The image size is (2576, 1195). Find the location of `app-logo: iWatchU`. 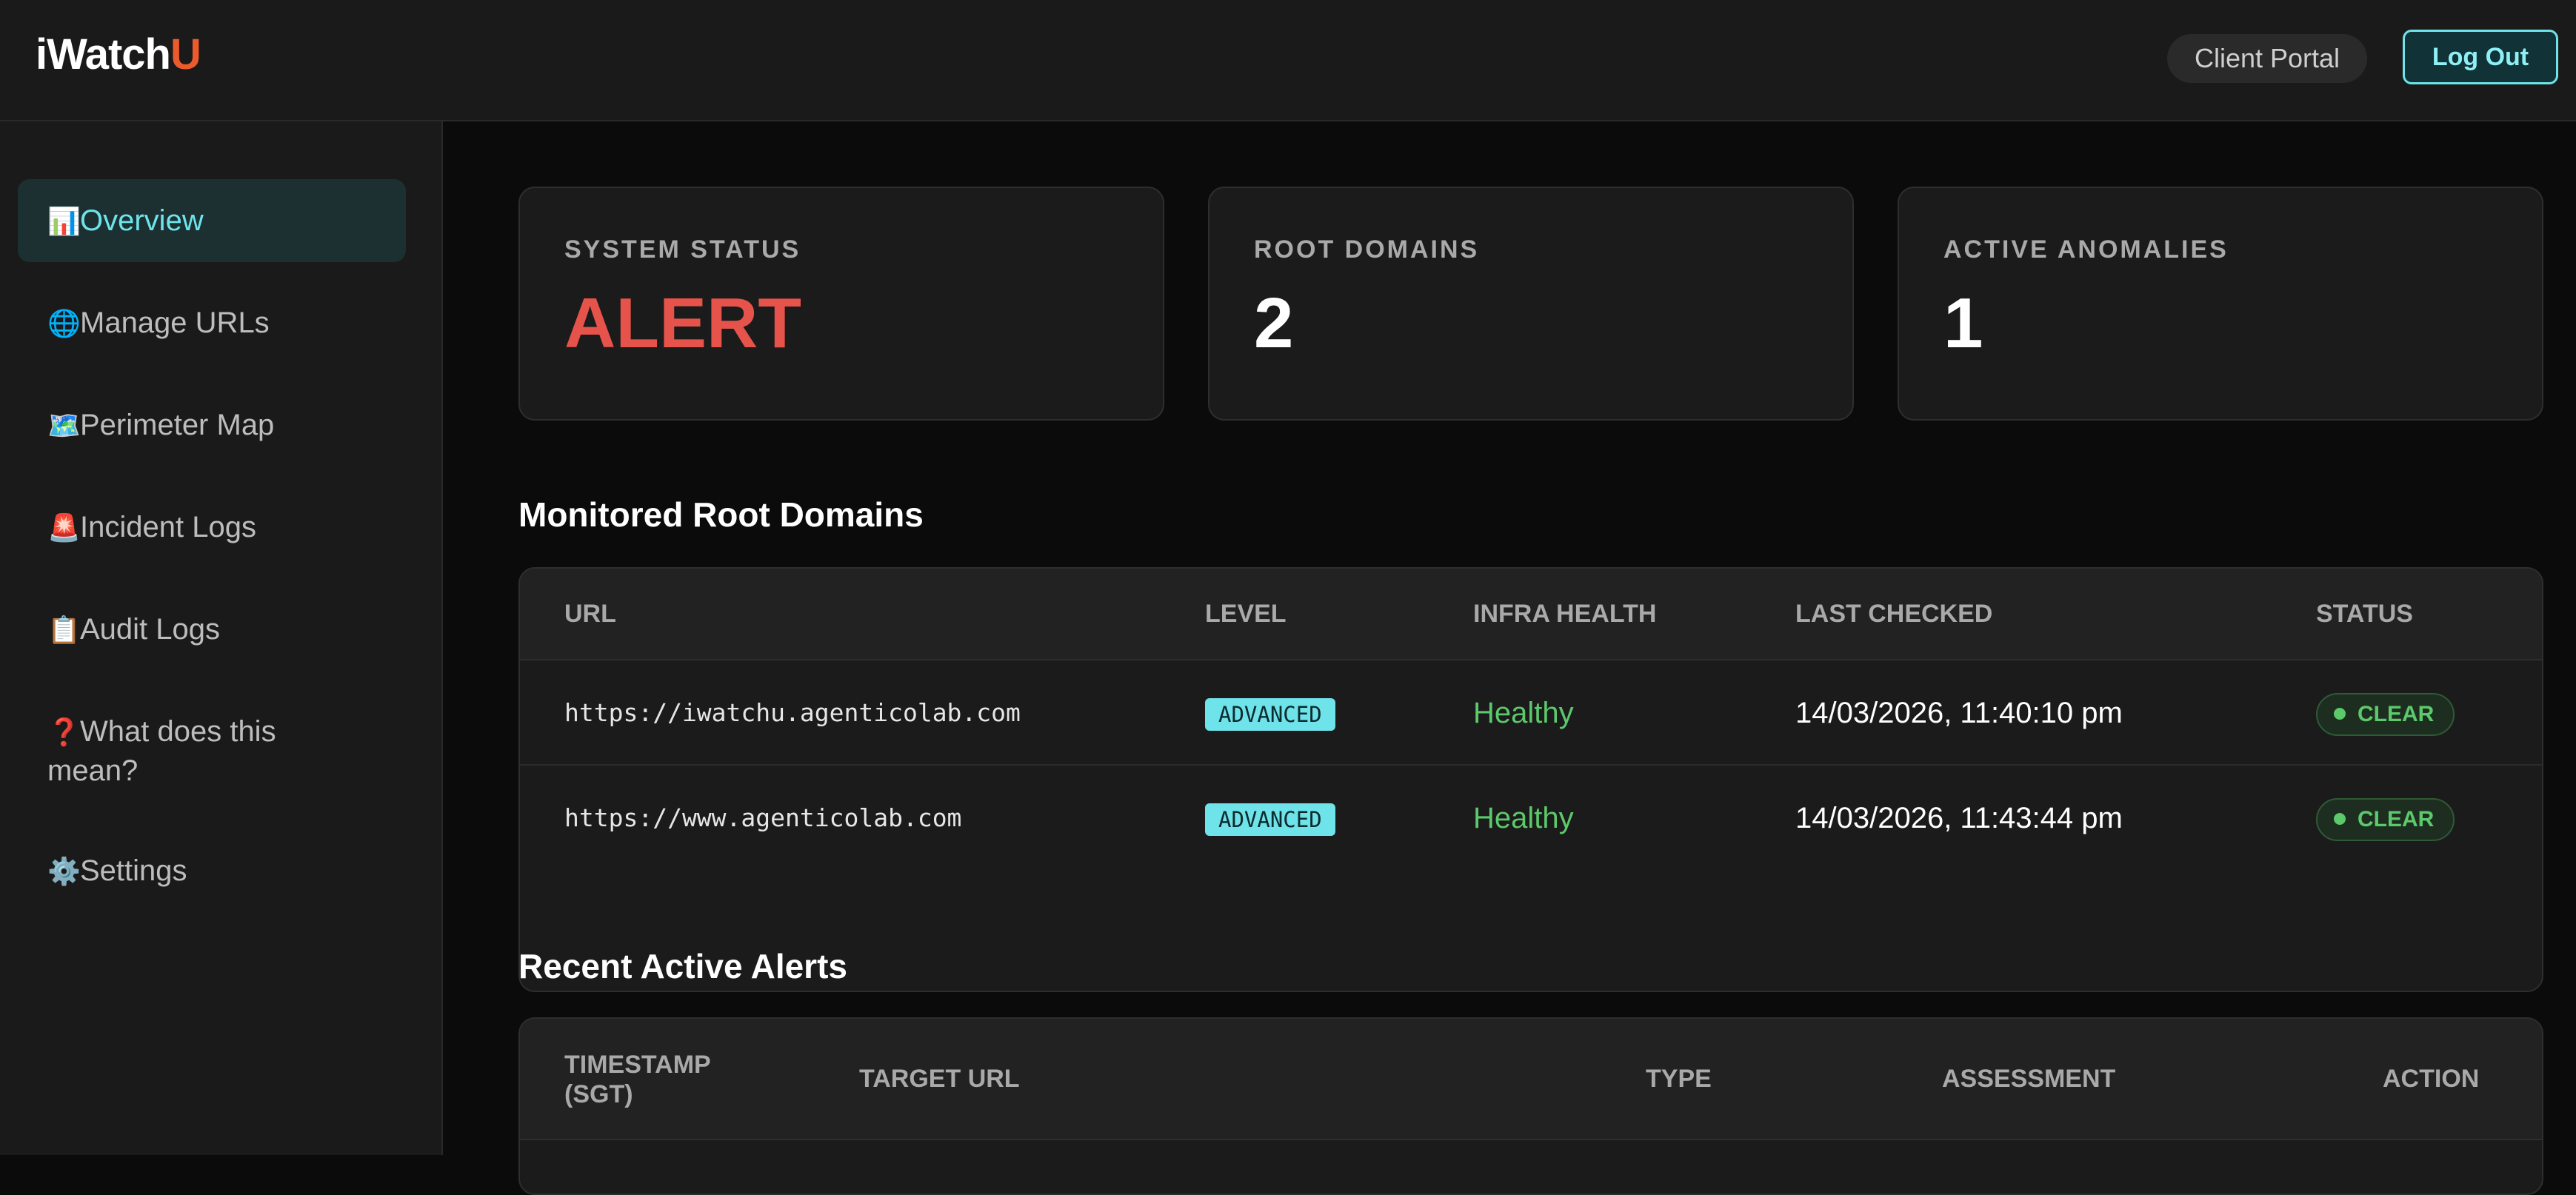

app-logo: iWatchU is located at coordinates (118, 54).